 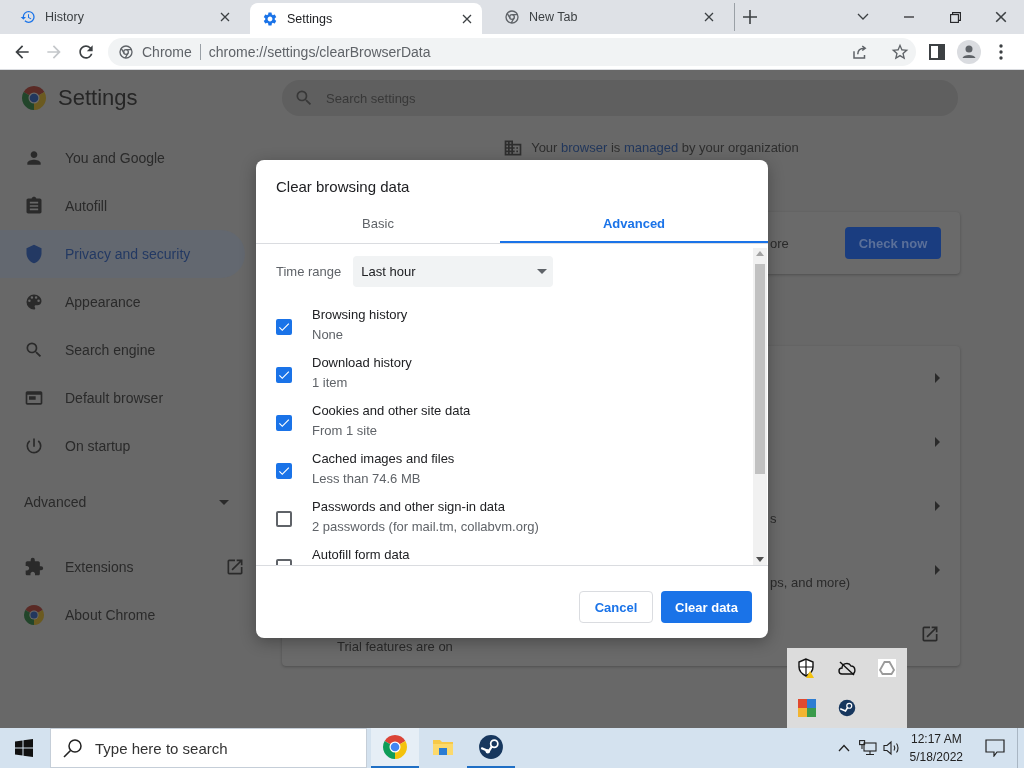 I want to click on browser-tab: New Tab, so click(x=608, y=17).